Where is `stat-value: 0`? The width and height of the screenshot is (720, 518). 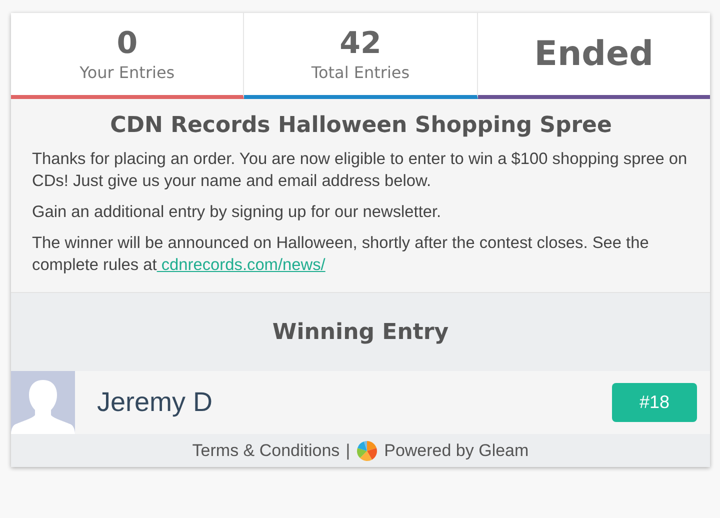 stat-value: 0 is located at coordinates (127, 43).